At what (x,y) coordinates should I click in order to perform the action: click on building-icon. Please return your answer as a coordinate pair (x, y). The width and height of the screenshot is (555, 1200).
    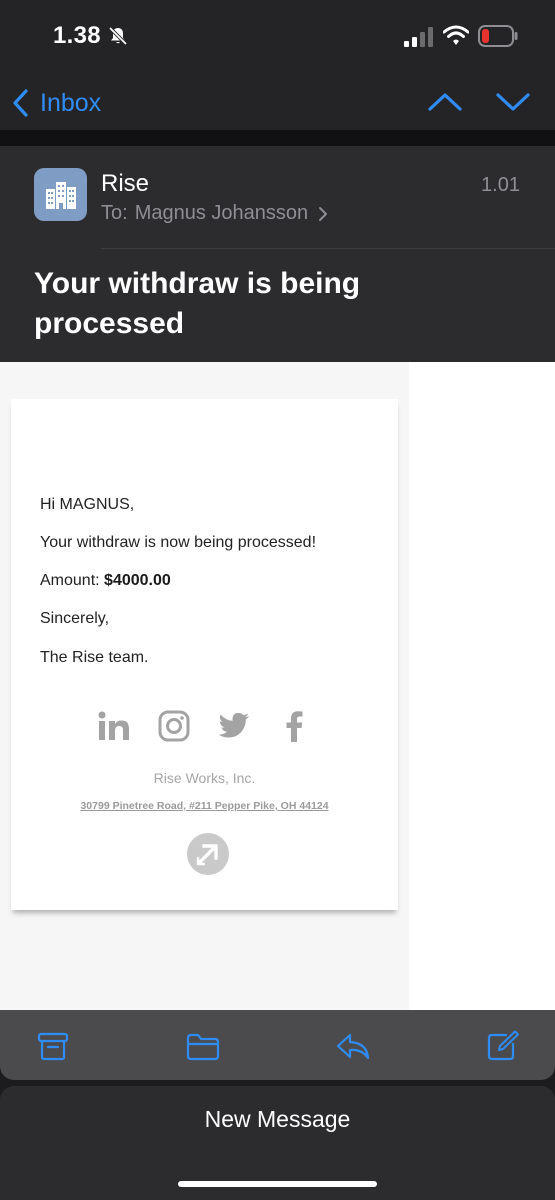
    Looking at the image, I should click on (60, 195).